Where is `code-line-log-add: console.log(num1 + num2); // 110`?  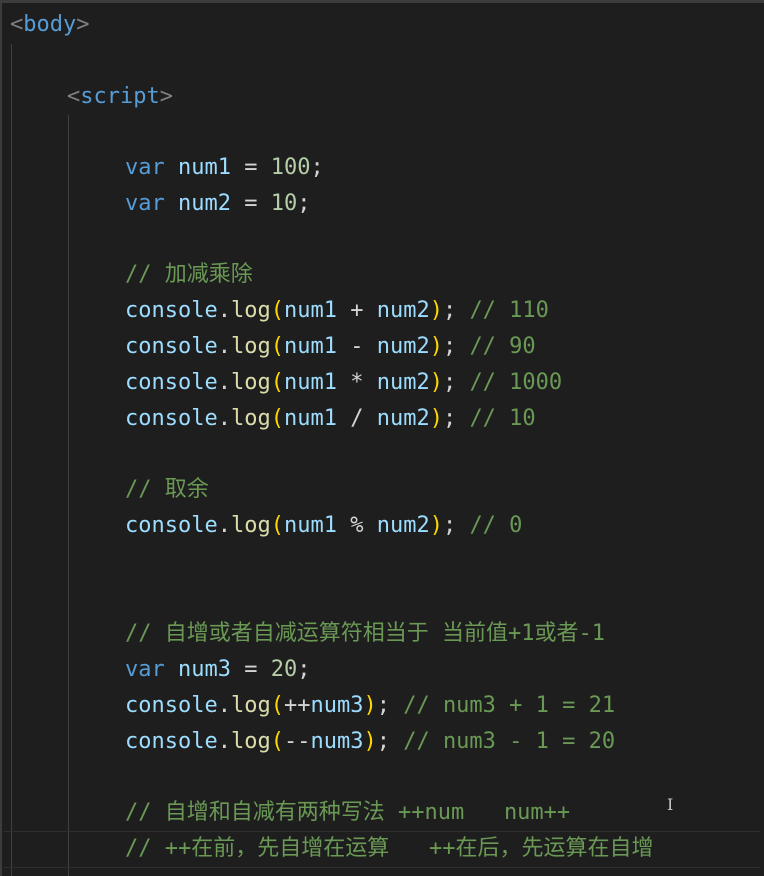 code-line-log-add: console.log(num1 + num2); // 110 is located at coordinates (337, 311).